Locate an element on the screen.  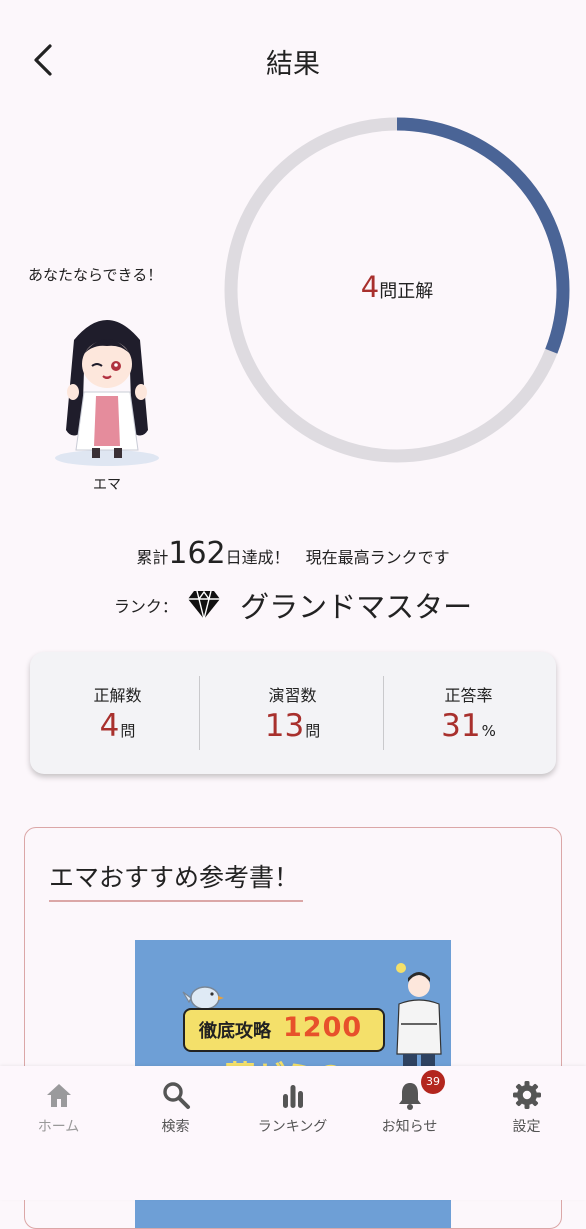
character-speech: あなたならできる！ is located at coordinates (95, 275).